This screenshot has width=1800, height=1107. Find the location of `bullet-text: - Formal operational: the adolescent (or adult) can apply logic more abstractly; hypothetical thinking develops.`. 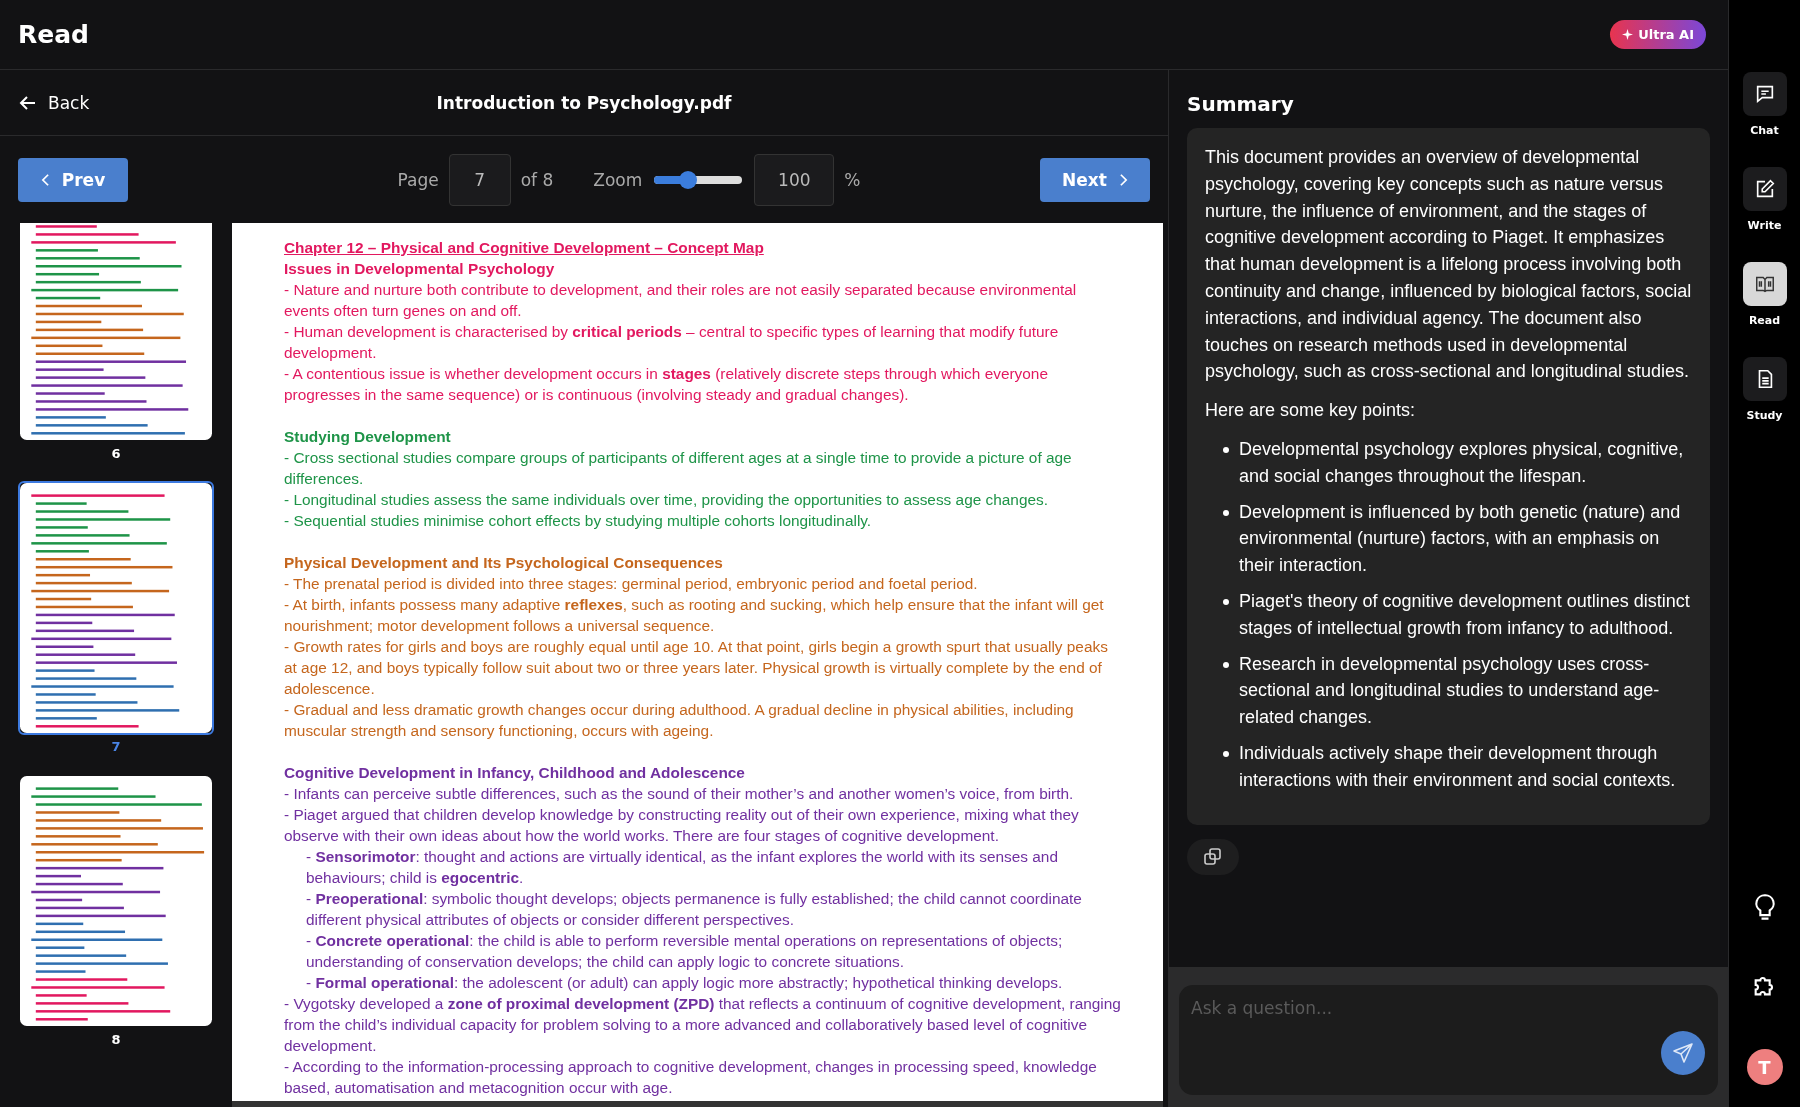

bullet-text: - Formal operational: the adolescent (or adult) can apply logic more abstractly; hypothetical thinking develops. is located at coordinates (684, 983).